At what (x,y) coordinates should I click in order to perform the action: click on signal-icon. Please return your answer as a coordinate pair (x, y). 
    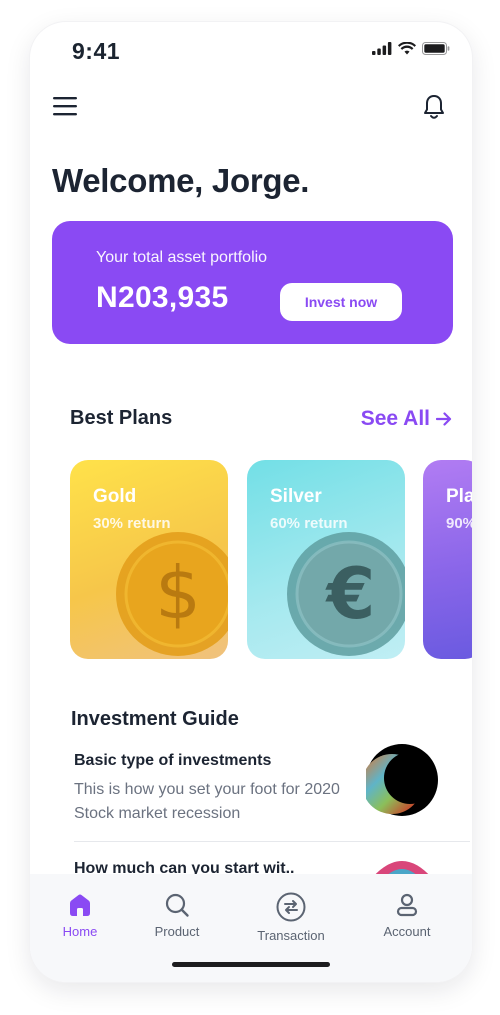
    Looking at the image, I should click on (382, 48).